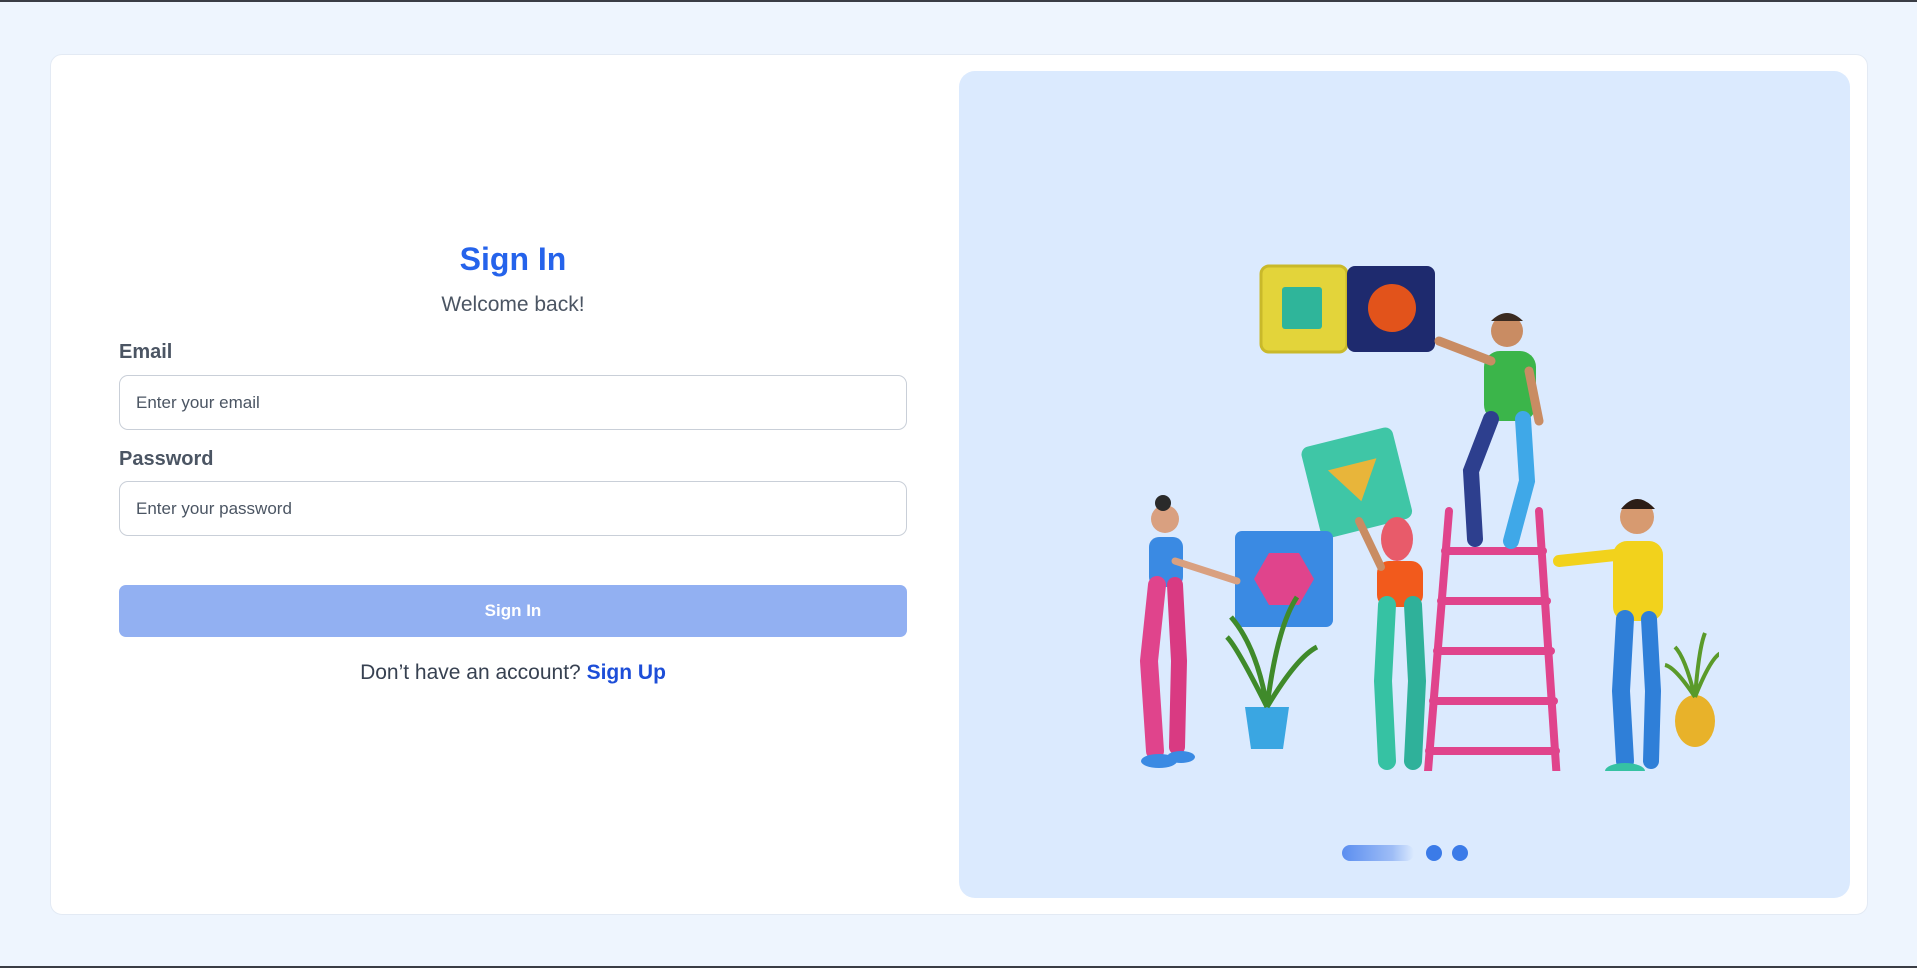 This screenshot has width=1917, height=968. Describe the element at coordinates (513, 402) in the screenshot. I see `email-field` at that location.